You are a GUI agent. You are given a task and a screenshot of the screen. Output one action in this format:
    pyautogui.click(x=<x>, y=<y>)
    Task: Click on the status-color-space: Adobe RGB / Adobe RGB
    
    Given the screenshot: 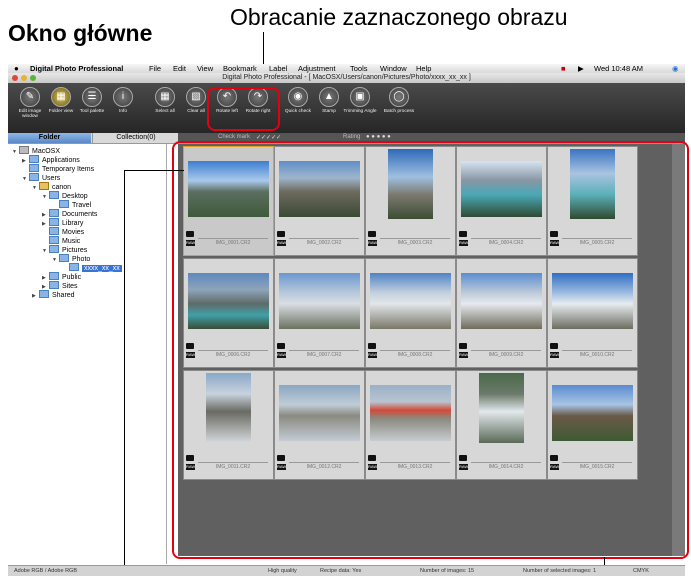 What is the action you would take?
    pyautogui.click(x=45, y=571)
    